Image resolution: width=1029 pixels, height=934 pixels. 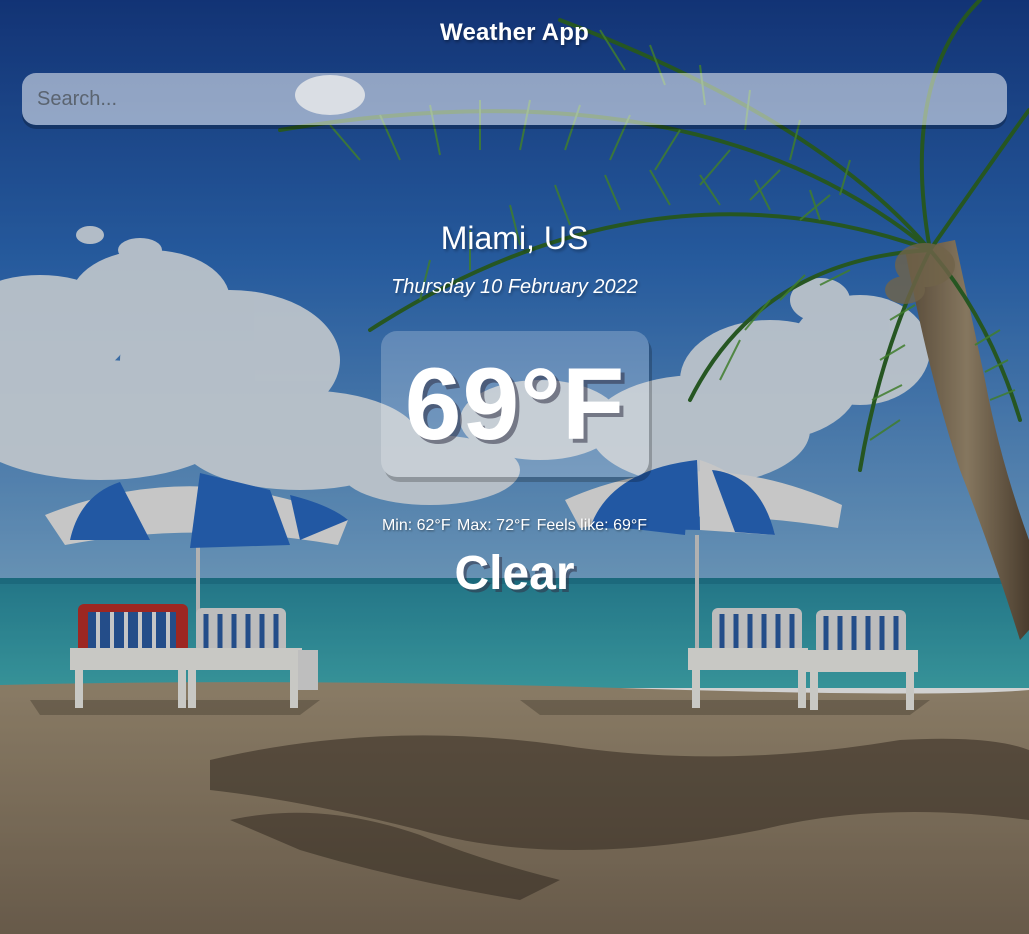 What do you see at coordinates (514, 32) in the screenshot?
I see `app-title: Weather App` at bounding box center [514, 32].